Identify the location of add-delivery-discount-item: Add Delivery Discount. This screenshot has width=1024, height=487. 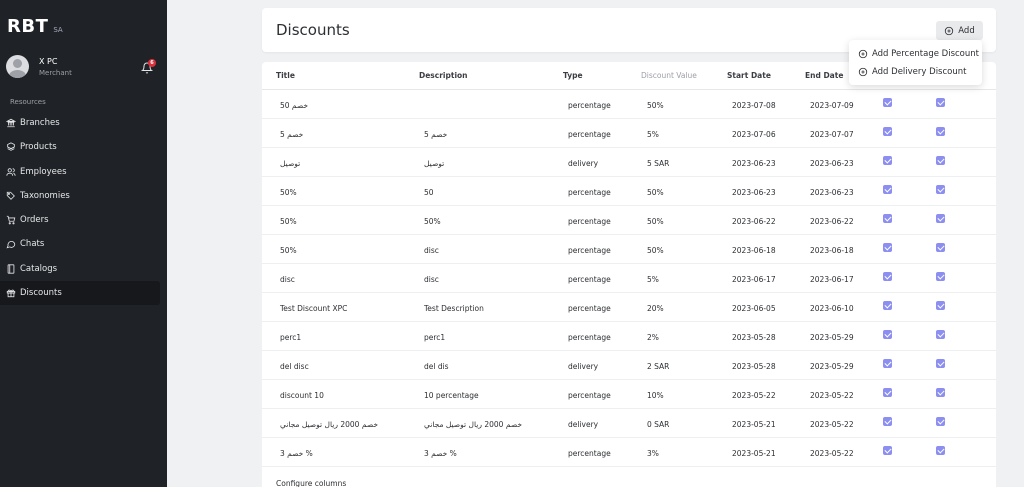
(912, 72).